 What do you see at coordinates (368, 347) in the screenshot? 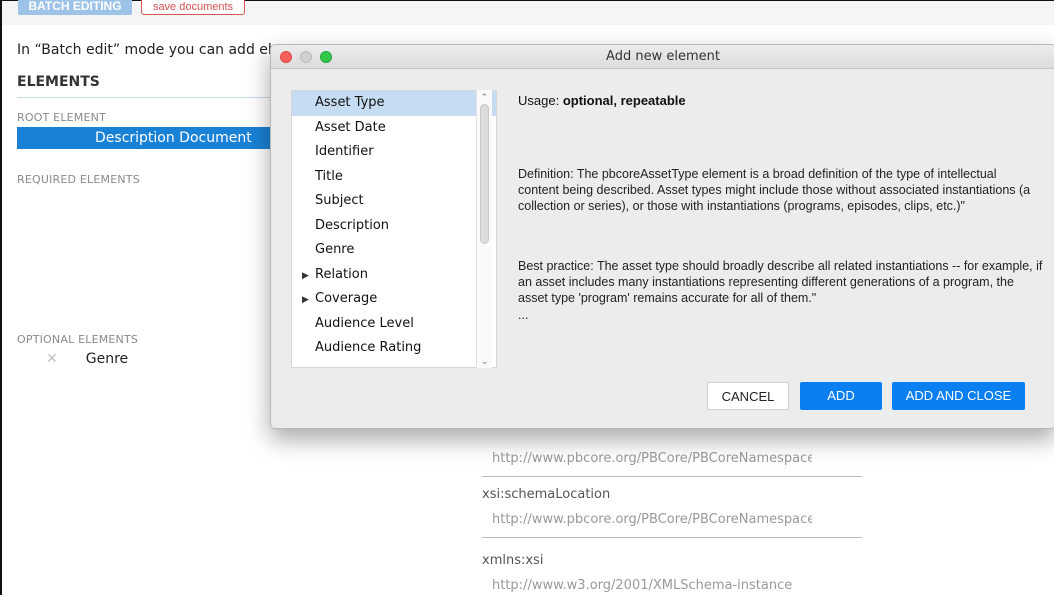
I see `list-item-label: Audience Rating` at bounding box center [368, 347].